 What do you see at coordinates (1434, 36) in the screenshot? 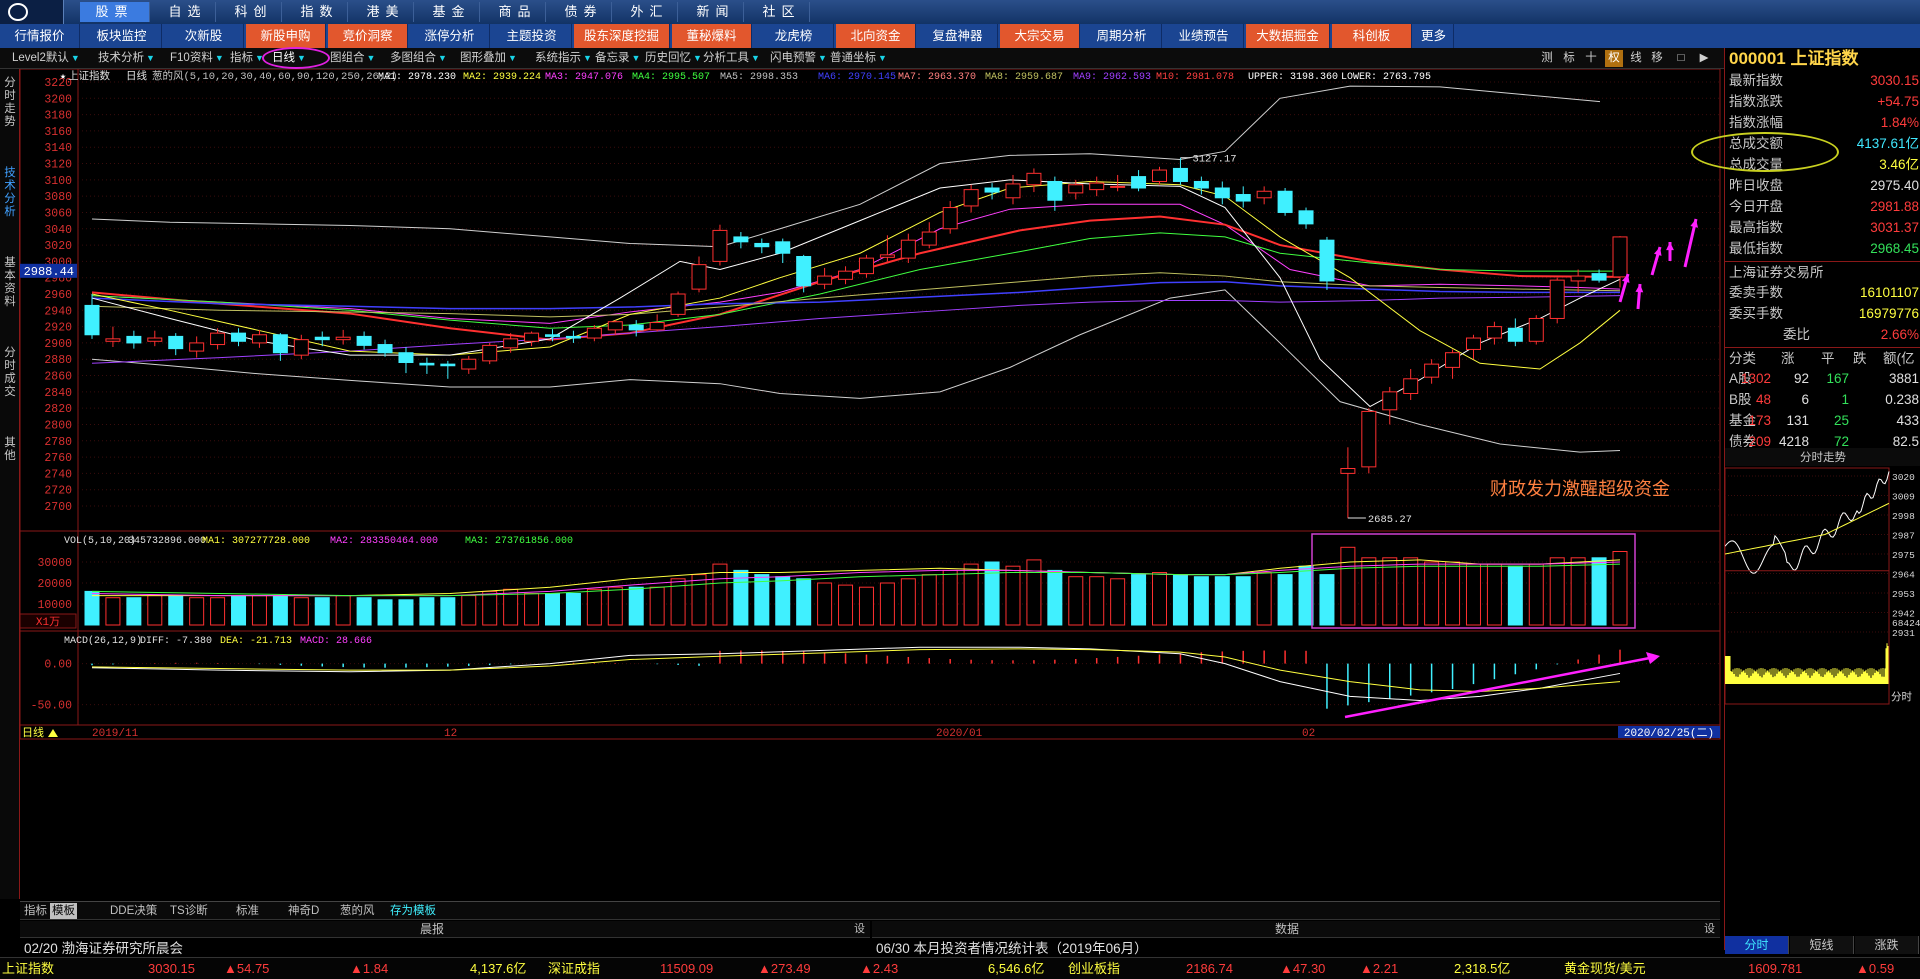
I see `feature-tab-17: 更多` at bounding box center [1434, 36].